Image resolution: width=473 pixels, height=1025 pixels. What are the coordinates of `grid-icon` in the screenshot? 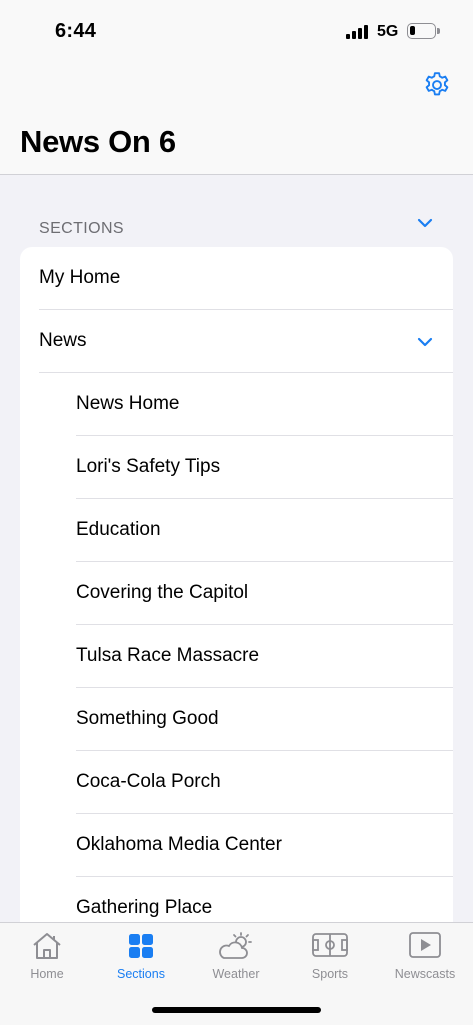 It's located at (141, 946).